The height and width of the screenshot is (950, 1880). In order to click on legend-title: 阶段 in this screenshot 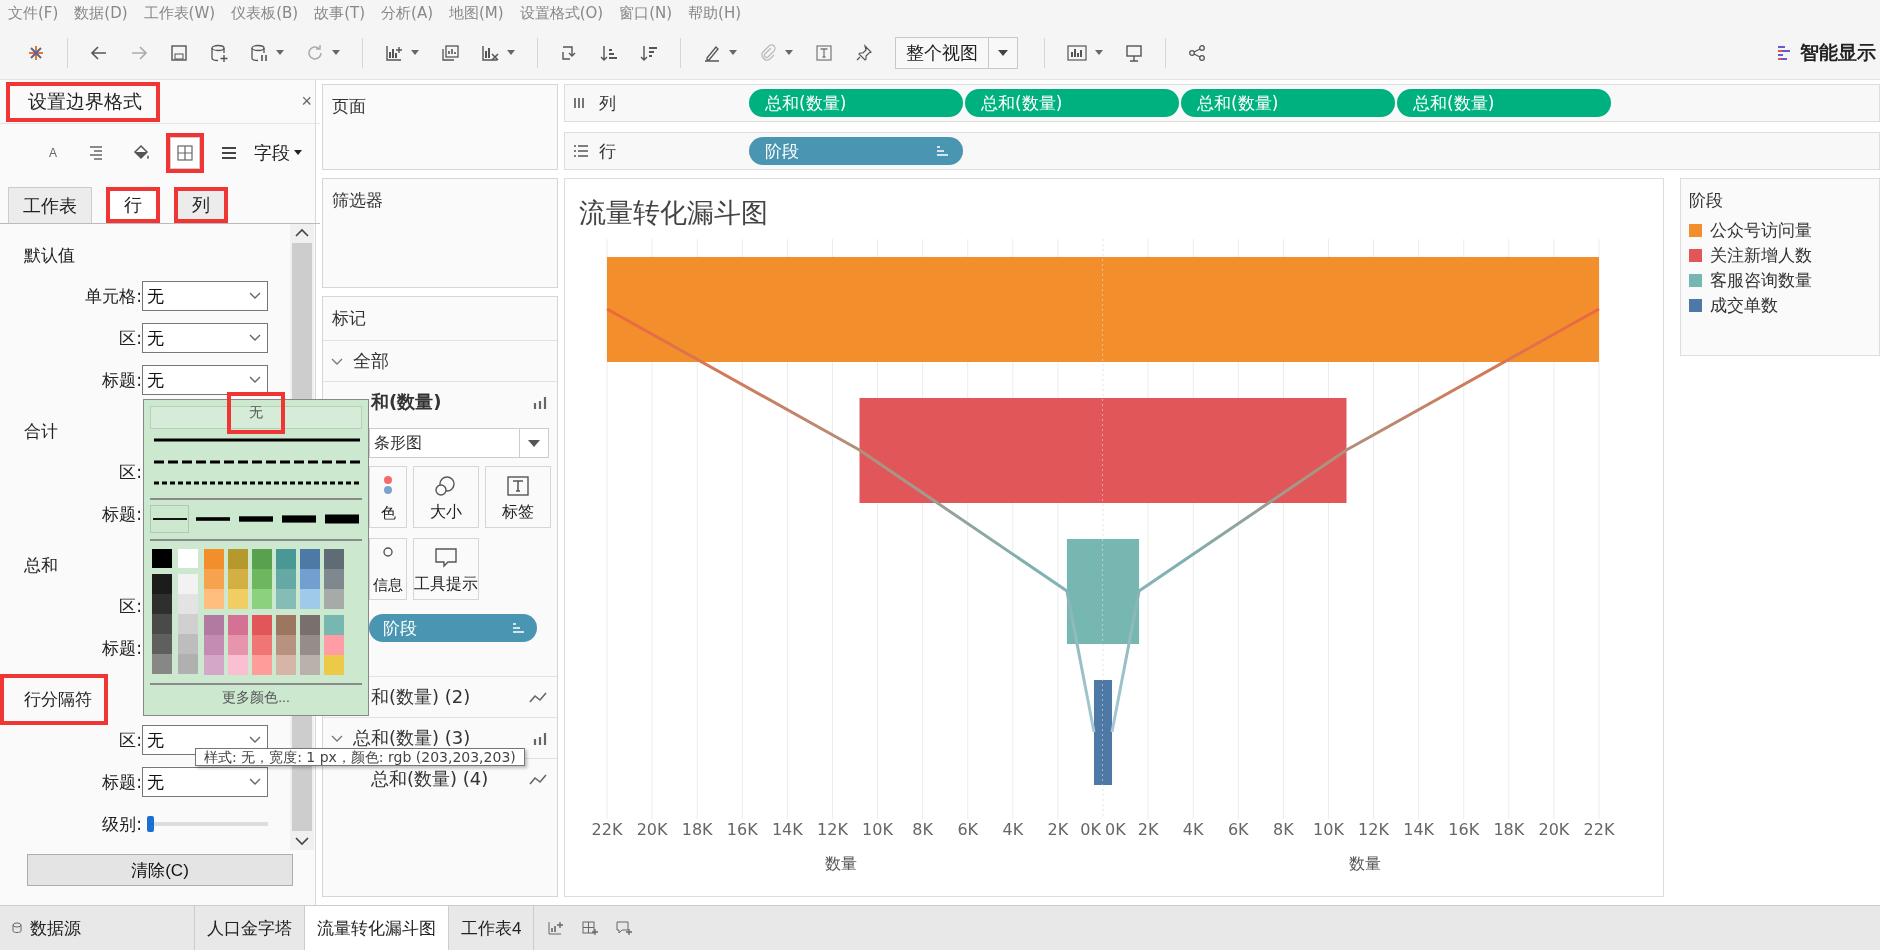, I will do `click(1706, 200)`.